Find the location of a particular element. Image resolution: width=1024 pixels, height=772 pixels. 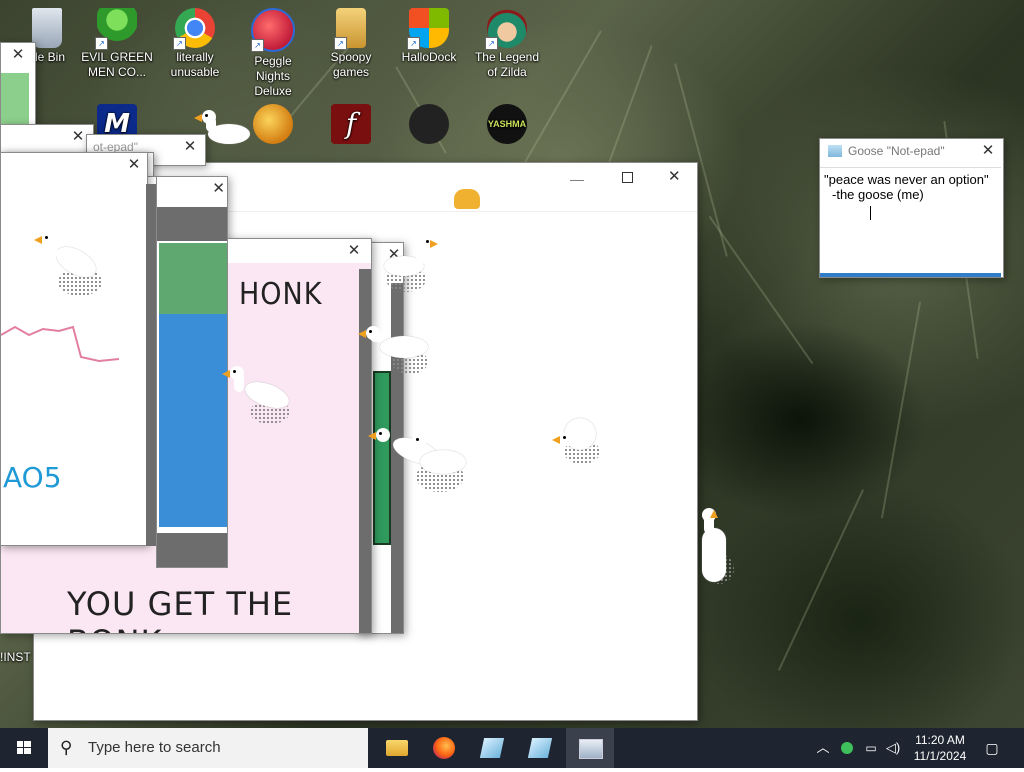

search-placeholder: Type here to search is located at coordinates (154, 747).